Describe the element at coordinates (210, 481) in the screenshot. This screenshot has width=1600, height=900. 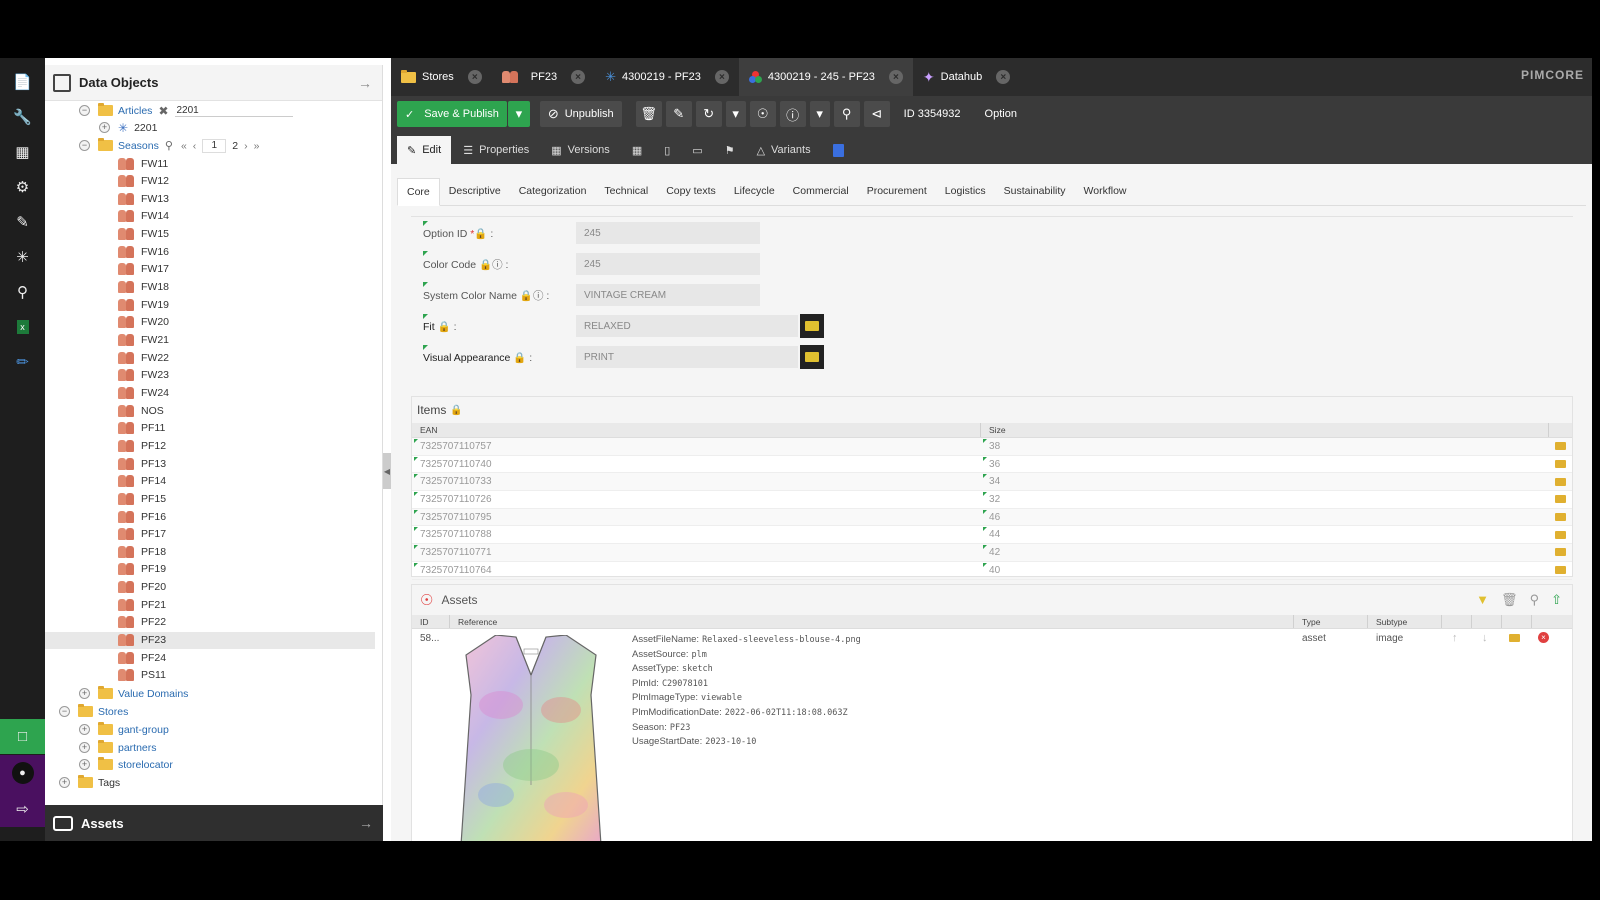
I see `tree-node-season: PF14` at that location.